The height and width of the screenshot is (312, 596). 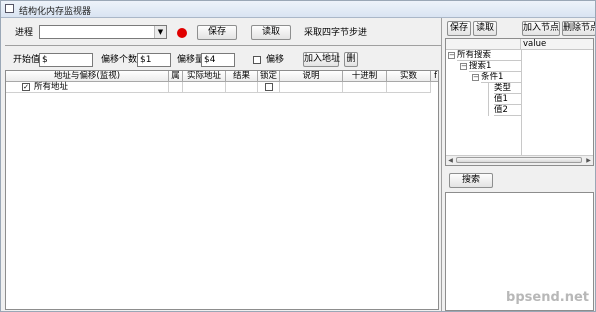 What do you see at coordinates (87, 87) in the screenshot?
I see `table-row: ✓ 所有地址` at bounding box center [87, 87].